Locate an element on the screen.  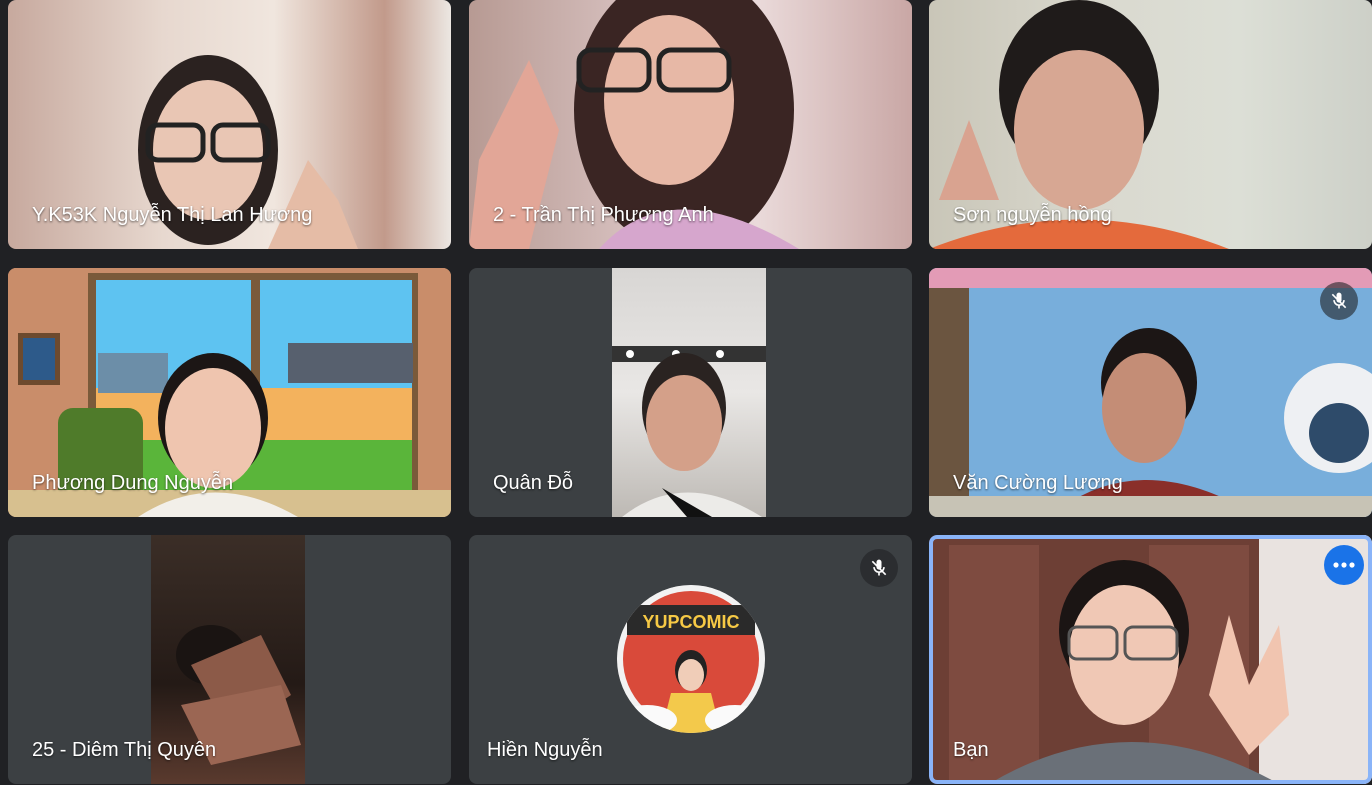
video-tile: Sơn nguyễn hồng is located at coordinates (1150, 124).